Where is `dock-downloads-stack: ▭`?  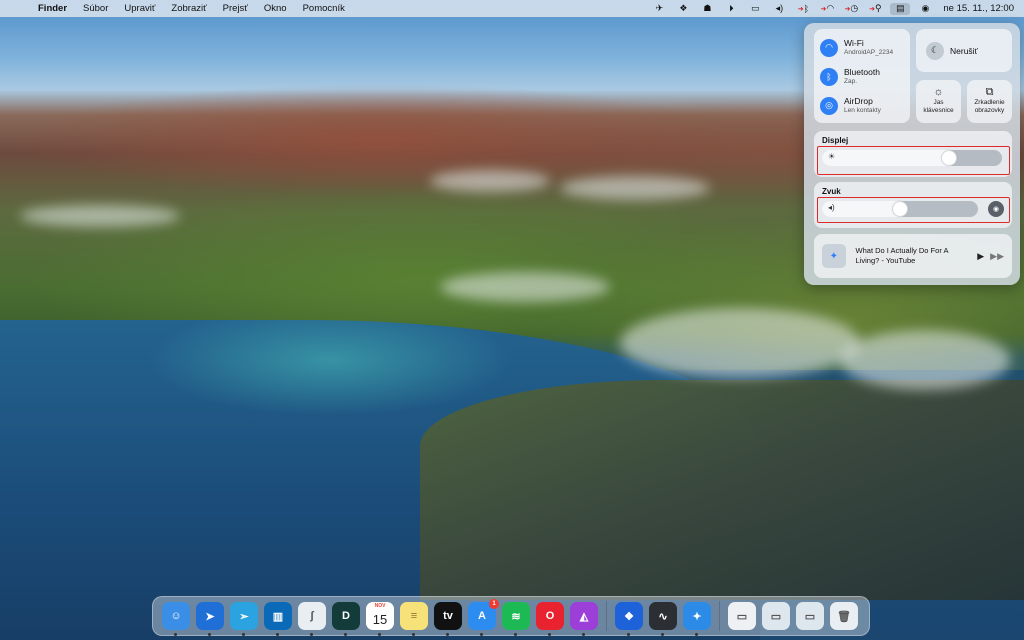 dock-downloads-stack: ▭ is located at coordinates (776, 616).